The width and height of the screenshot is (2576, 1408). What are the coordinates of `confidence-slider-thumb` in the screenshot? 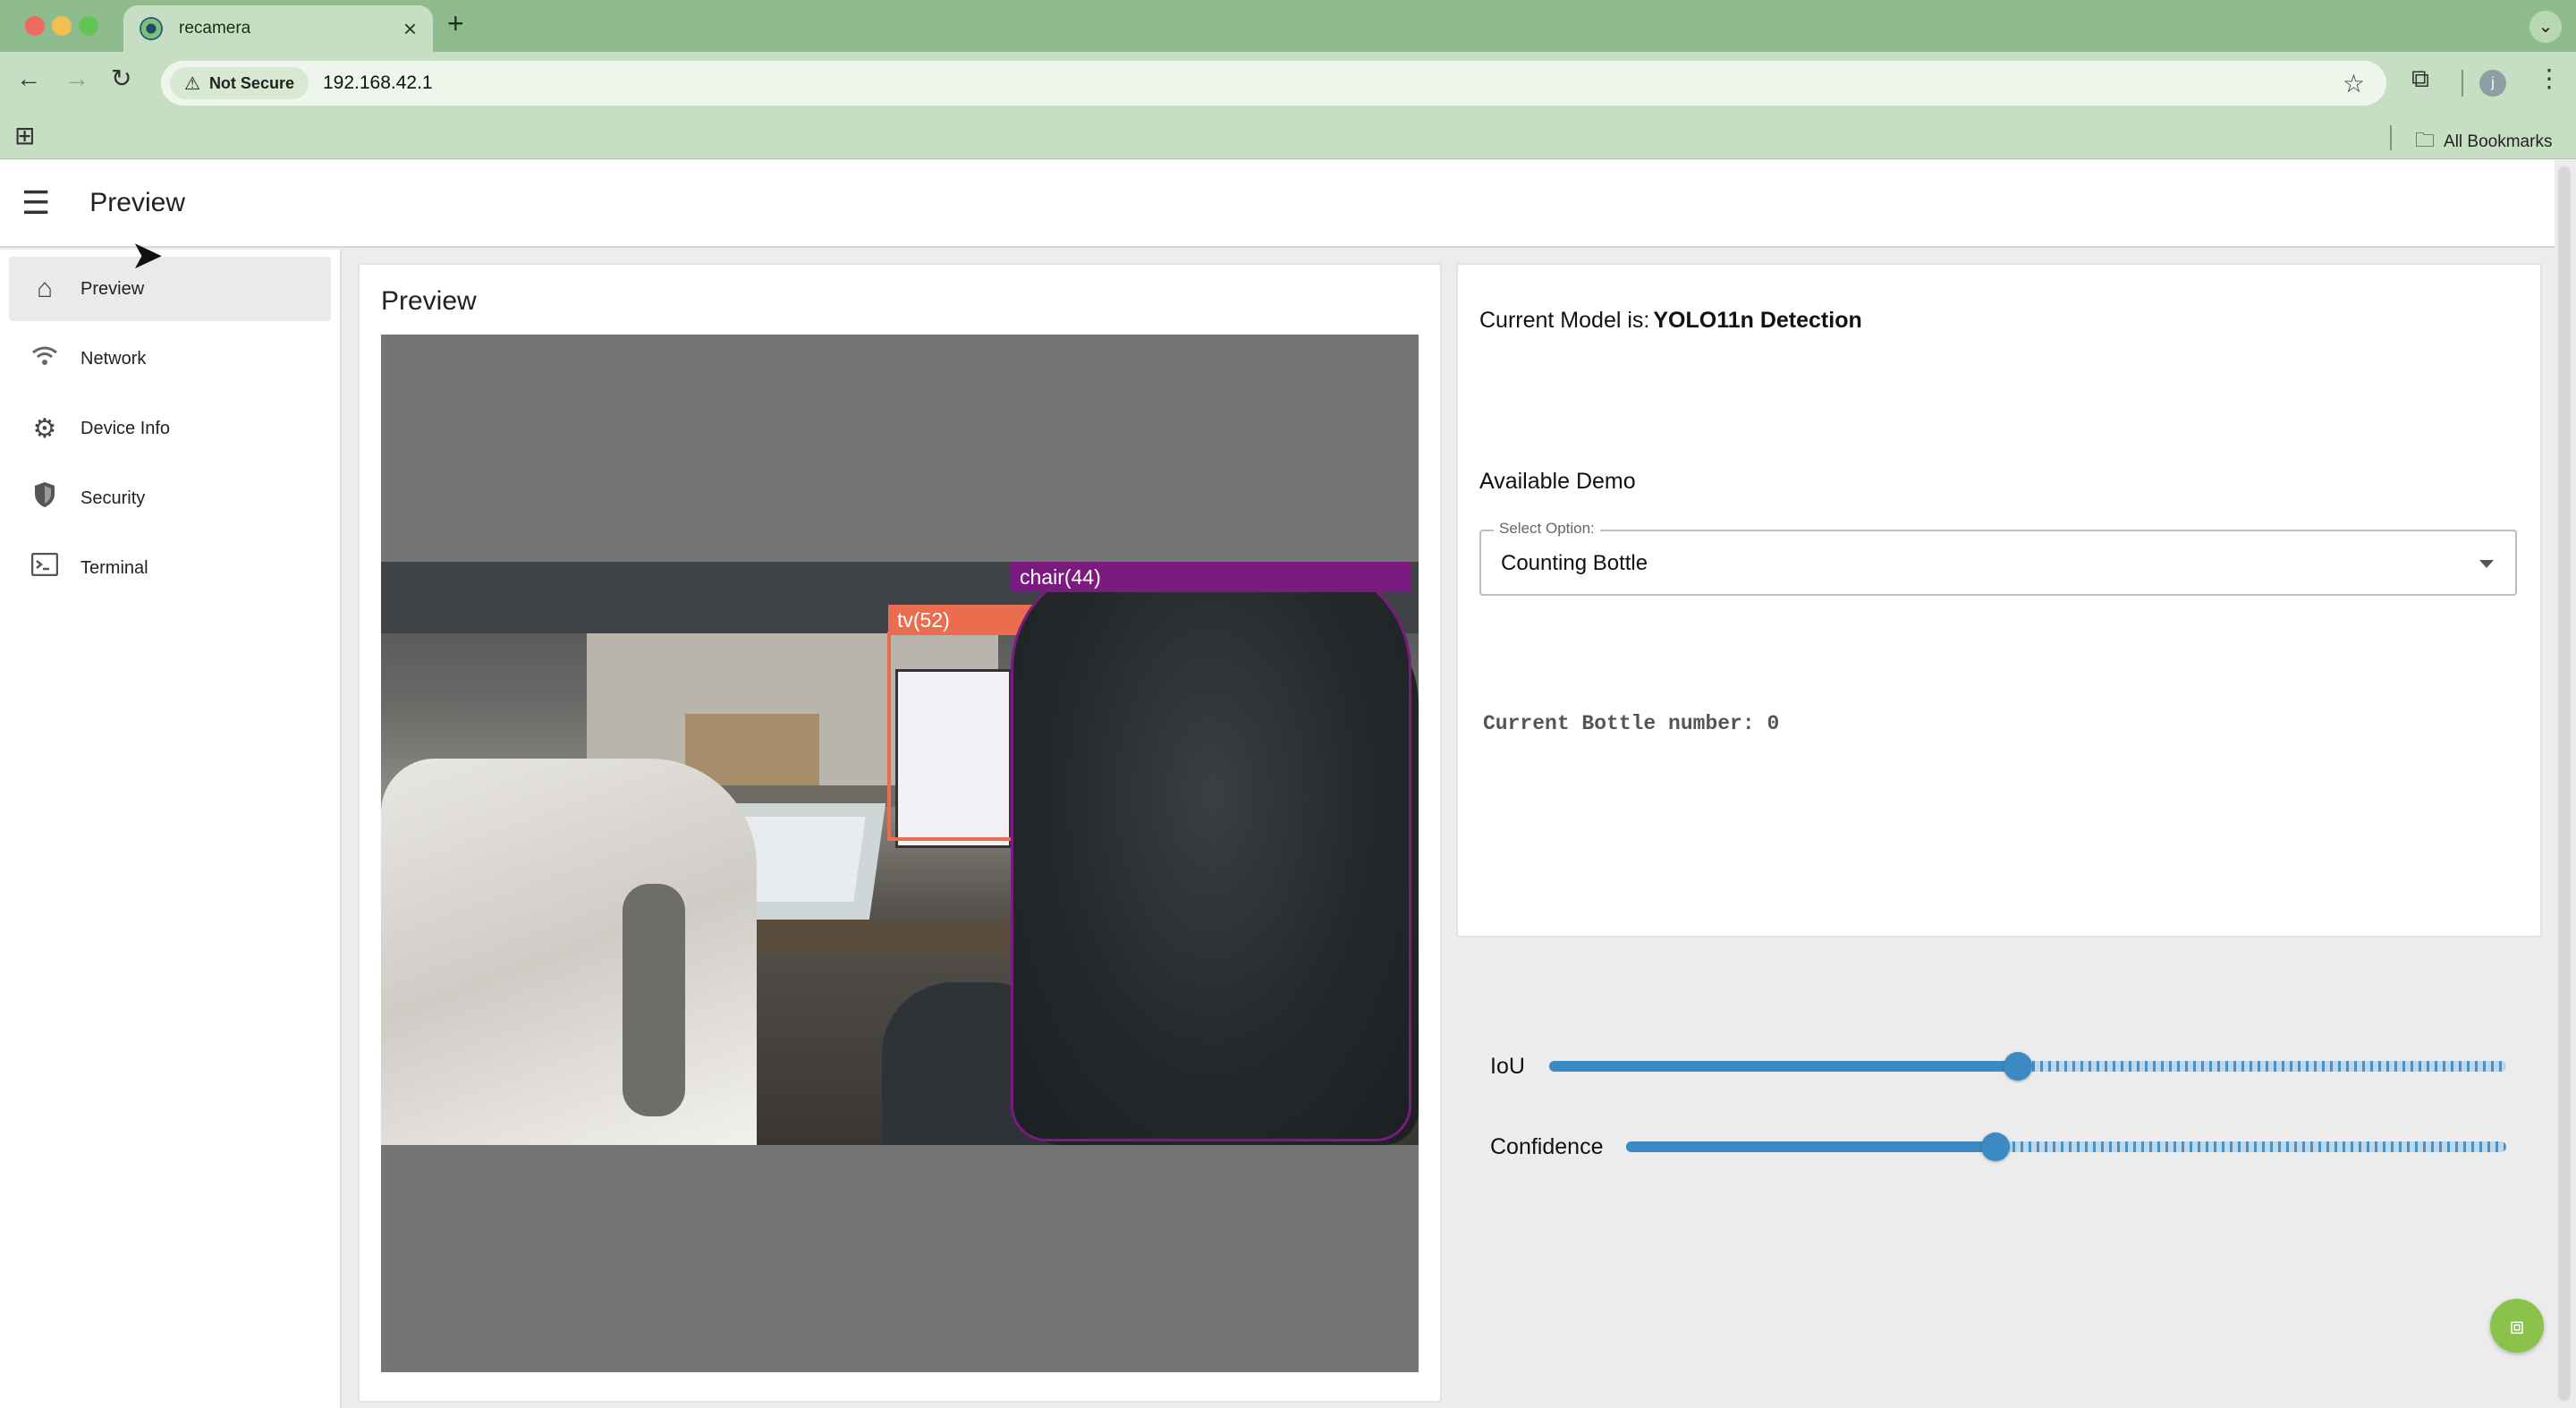 It's located at (1996, 1146).